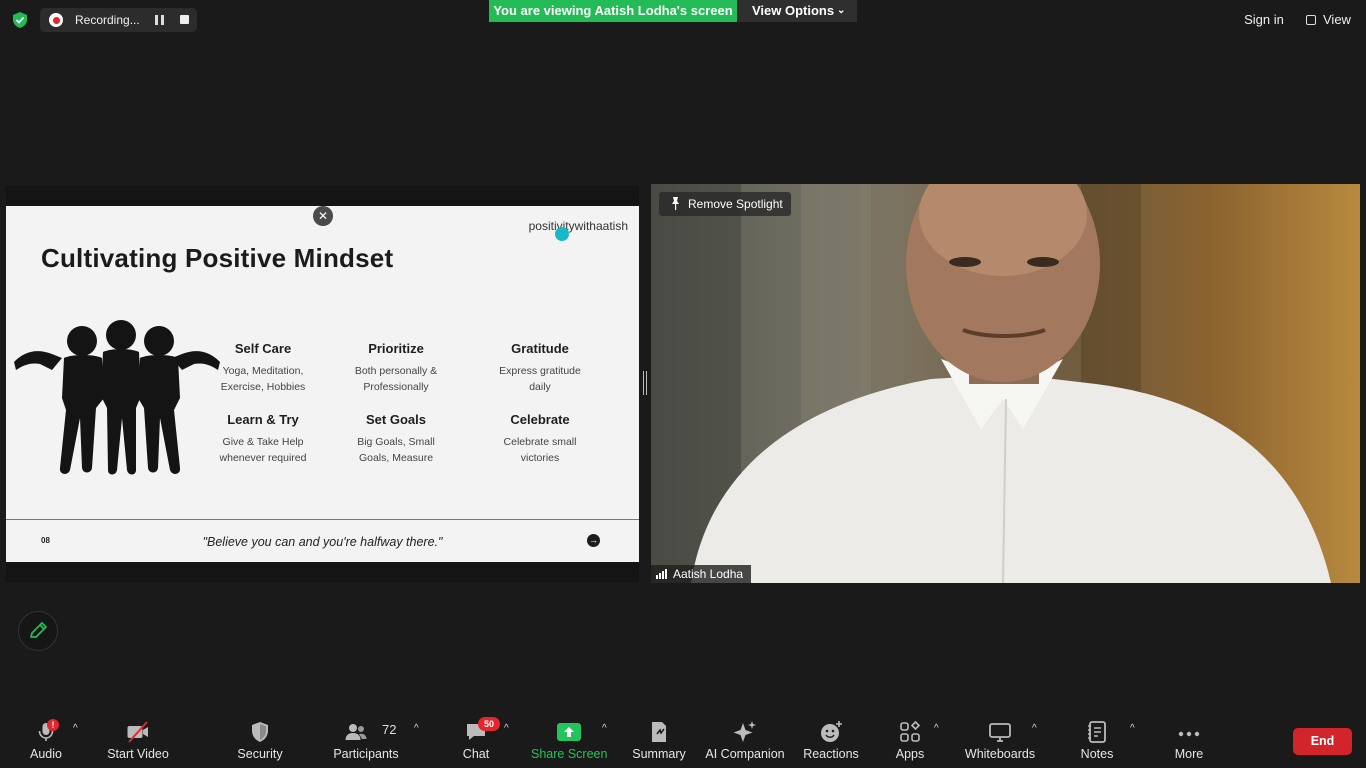 This screenshot has height=768, width=1366. I want to click on participants-label: Participants, so click(366, 754).